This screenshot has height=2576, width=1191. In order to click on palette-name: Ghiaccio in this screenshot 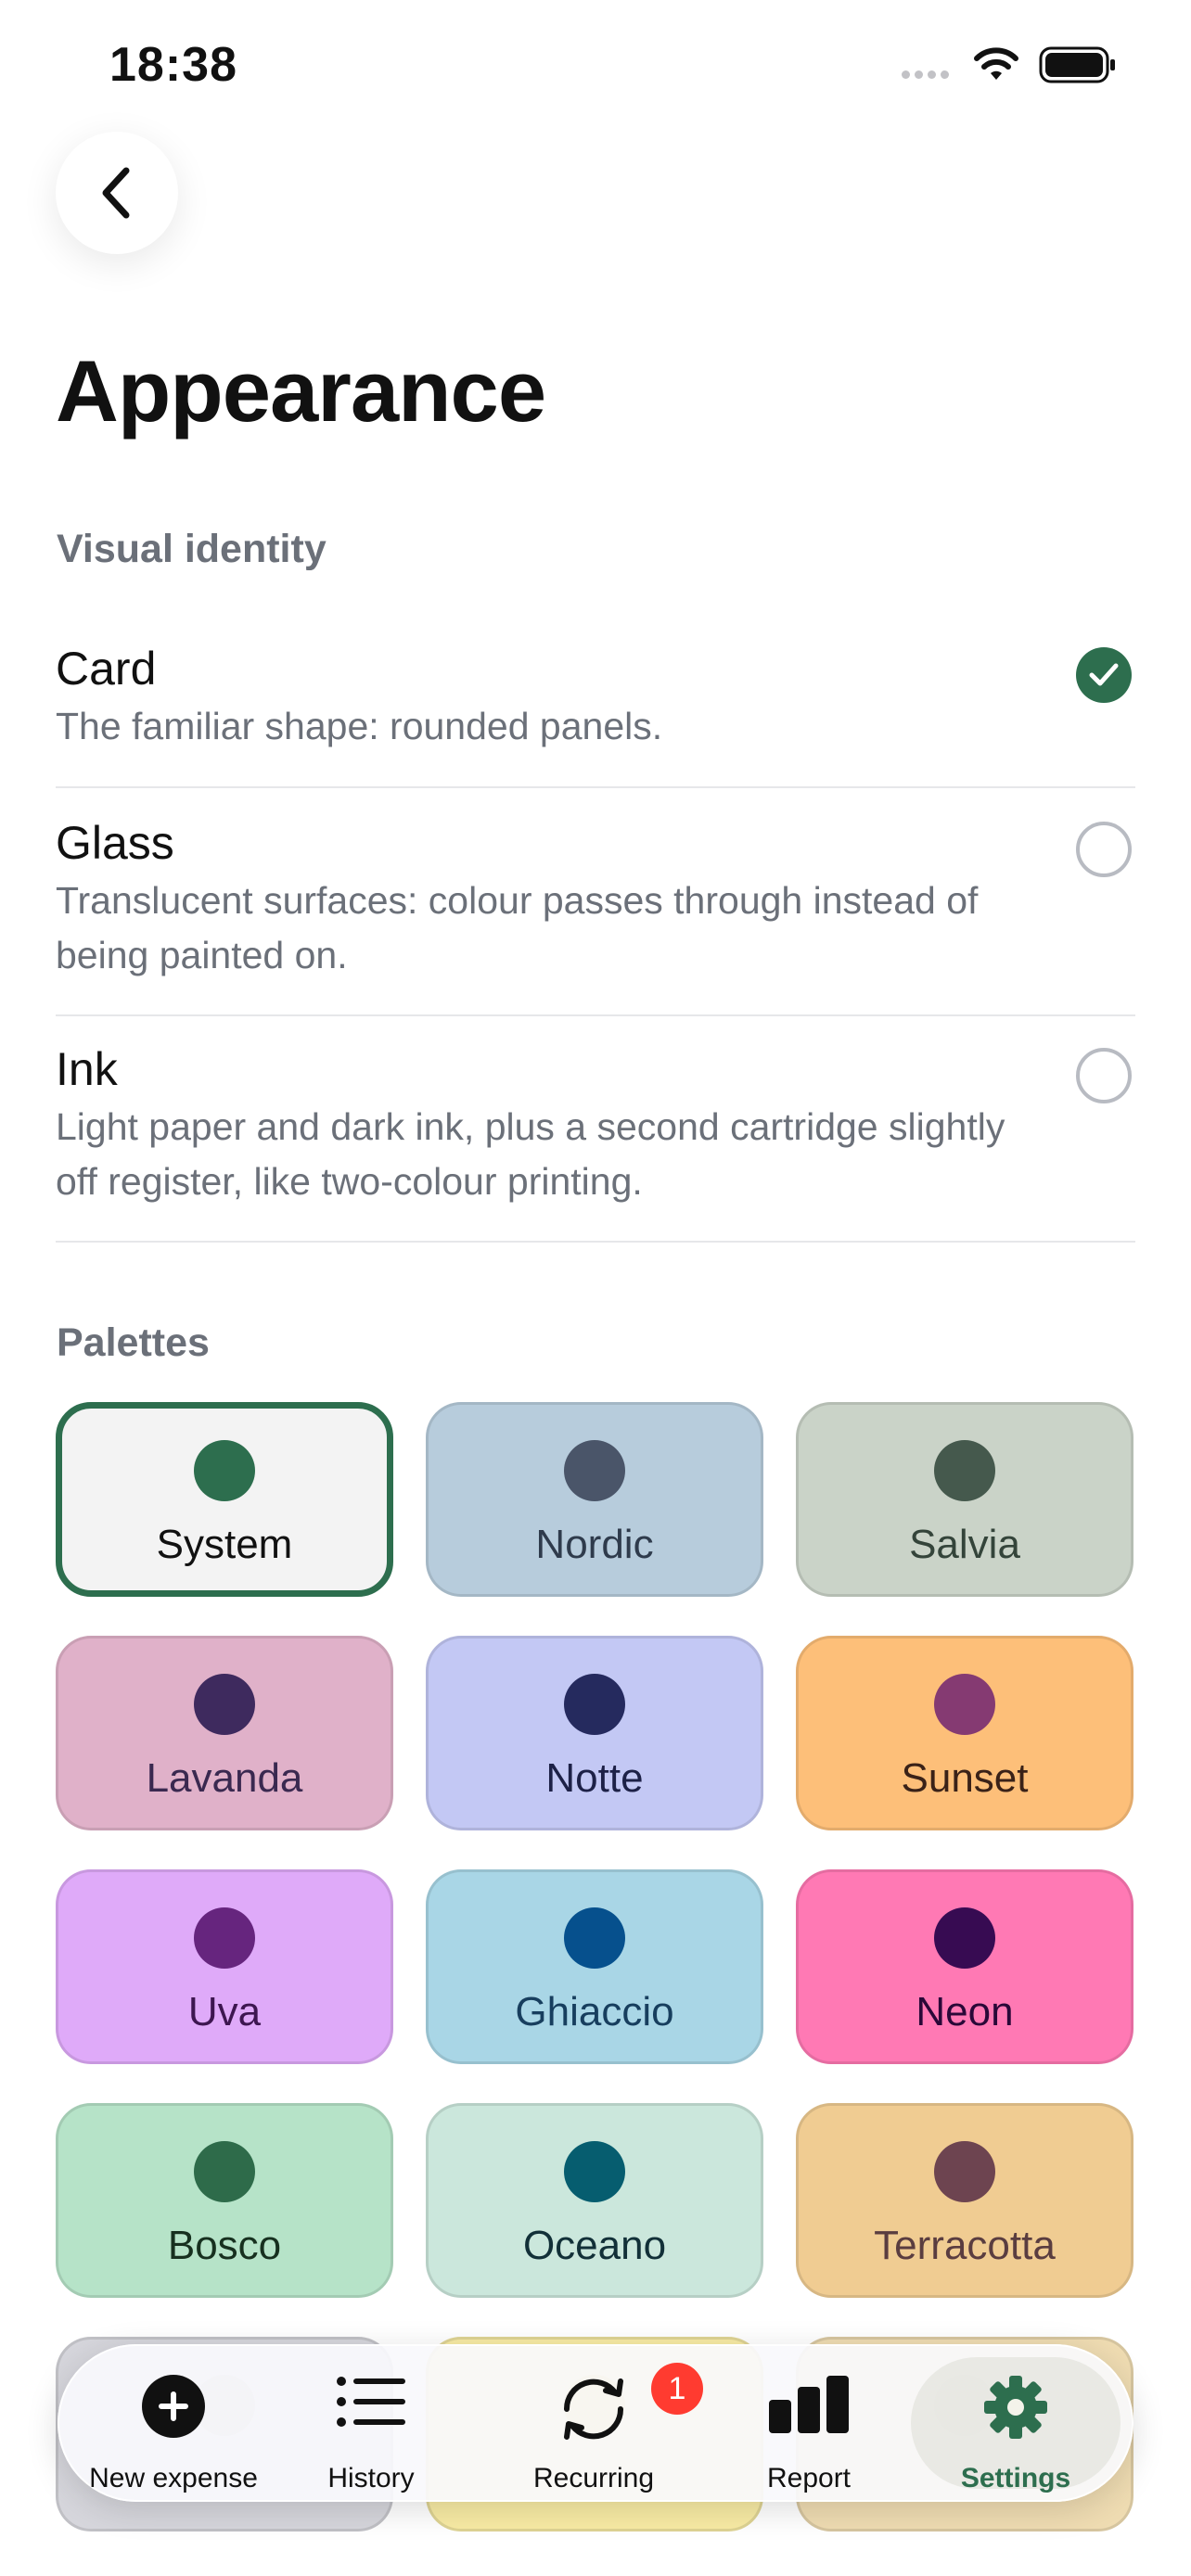, I will do `click(594, 2011)`.